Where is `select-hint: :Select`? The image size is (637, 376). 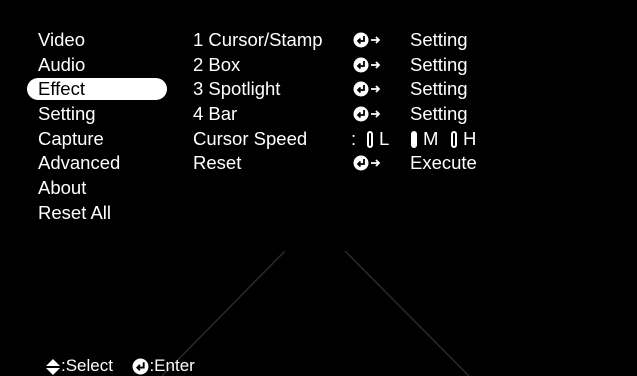 select-hint: :Select is located at coordinates (87, 365).